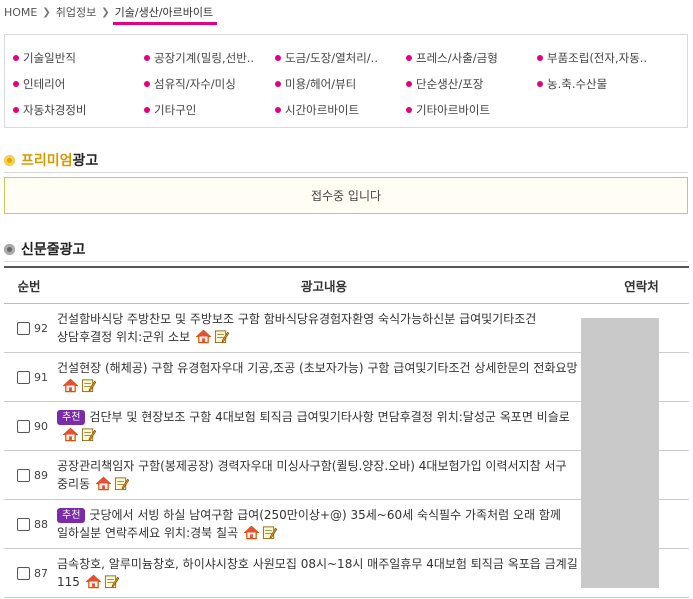 This screenshot has width=693, height=599. Describe the element at coordinates (76, 12) in the screenshot. I see `breadcrumb-level1: 취업정보` at that location.